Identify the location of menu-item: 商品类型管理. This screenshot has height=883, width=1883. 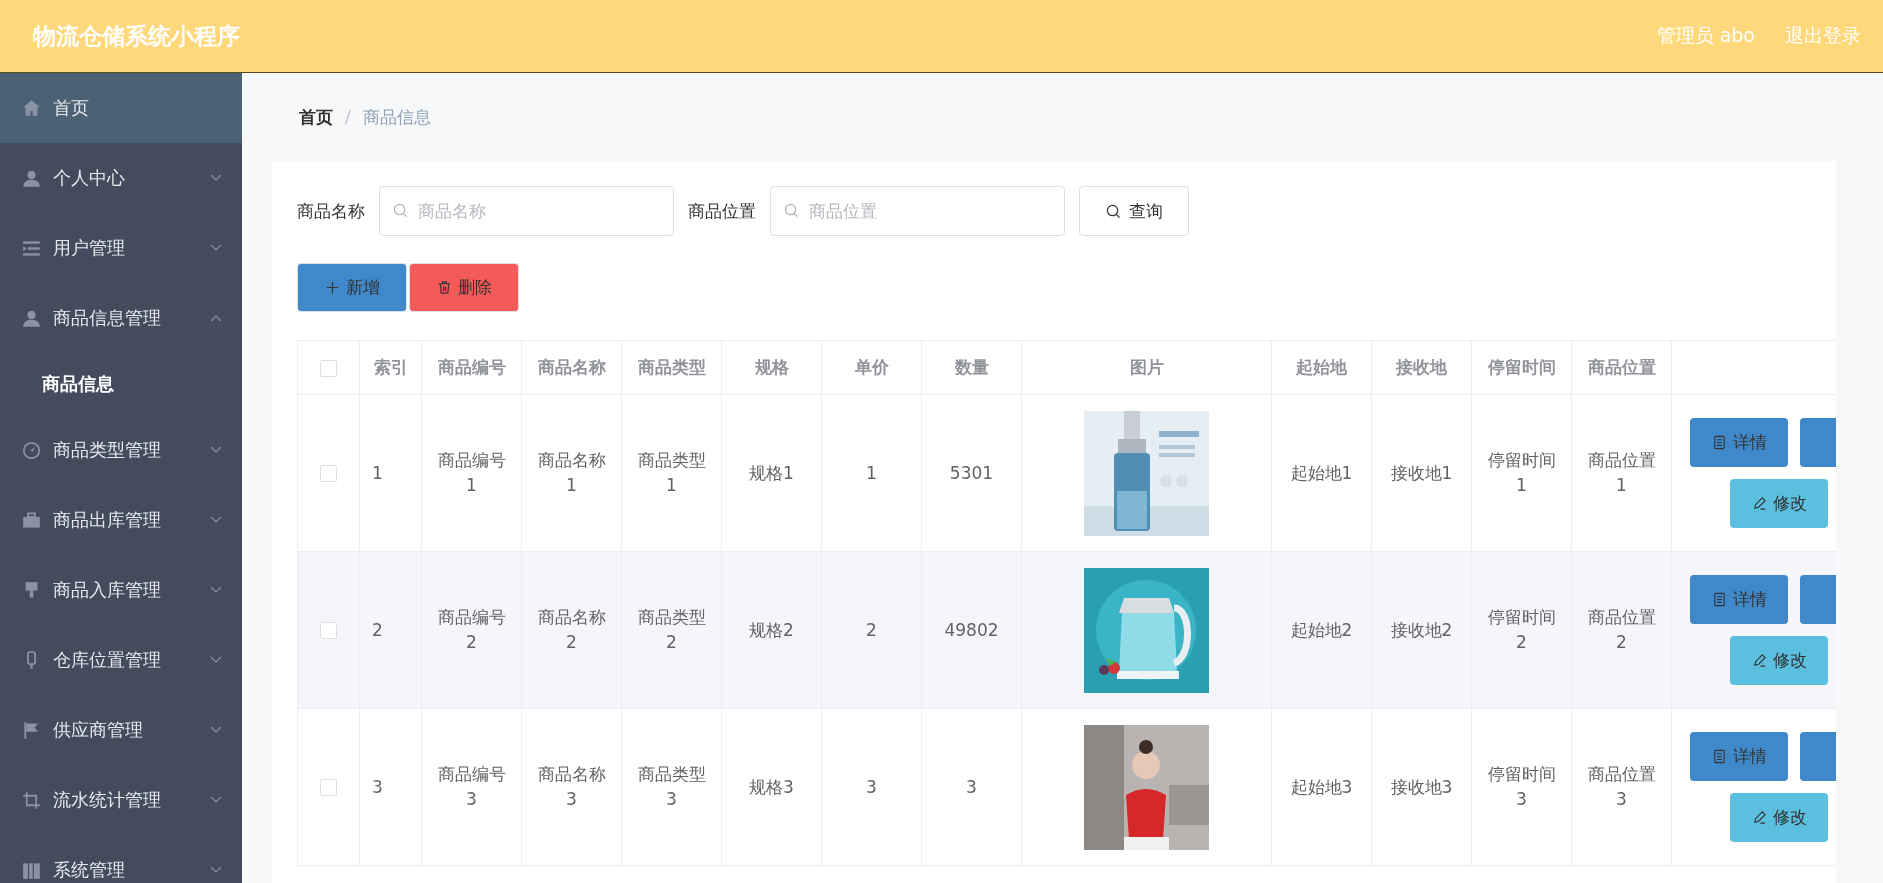
(121, 450).